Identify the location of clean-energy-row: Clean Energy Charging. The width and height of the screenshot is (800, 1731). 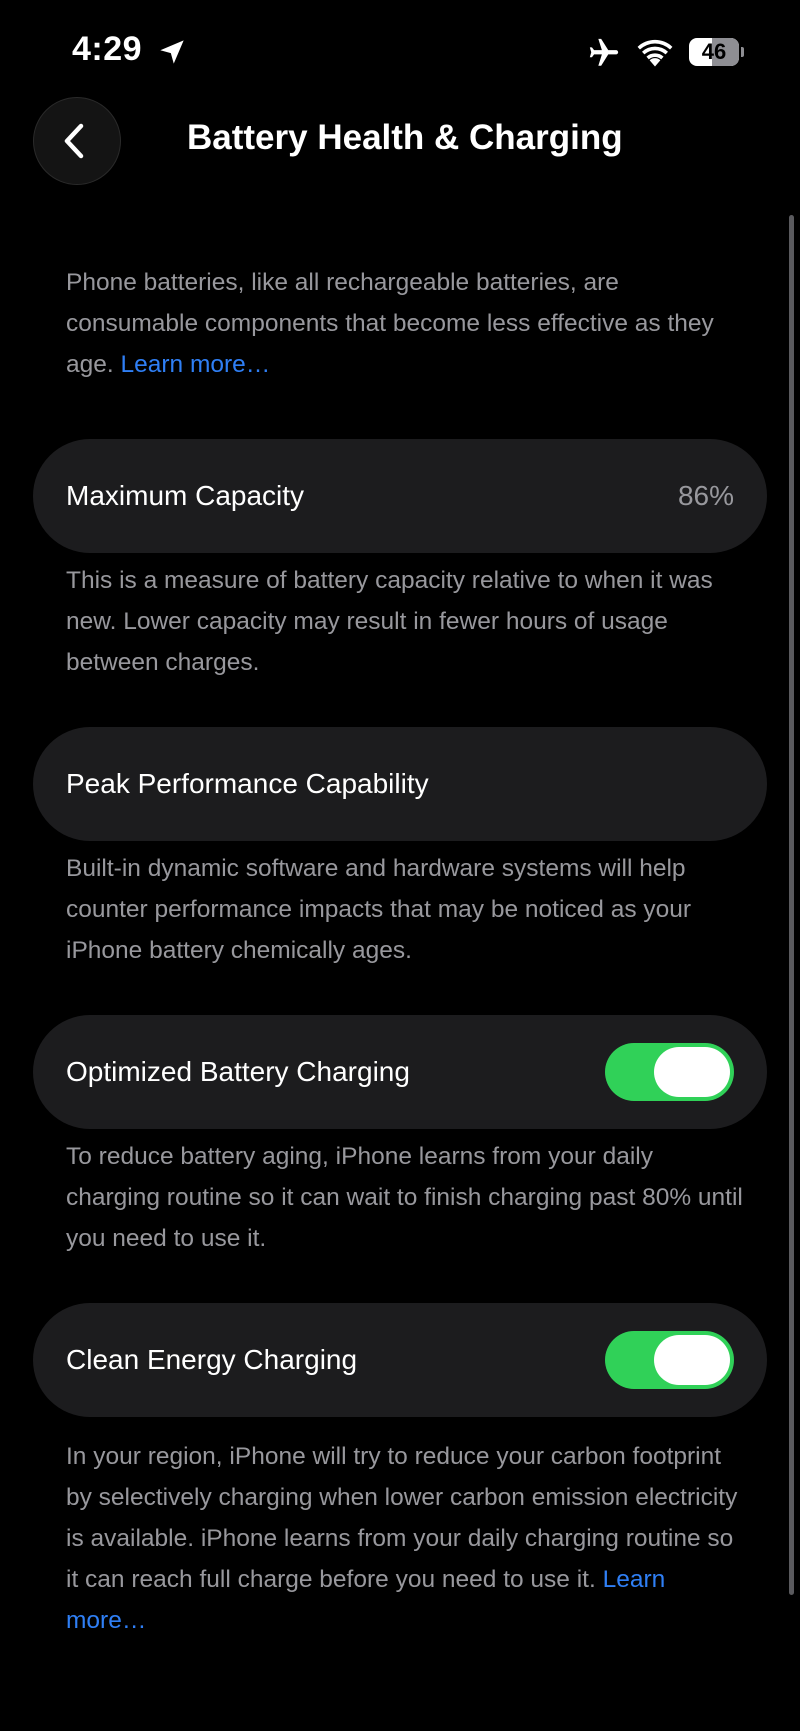
(400, 1360).